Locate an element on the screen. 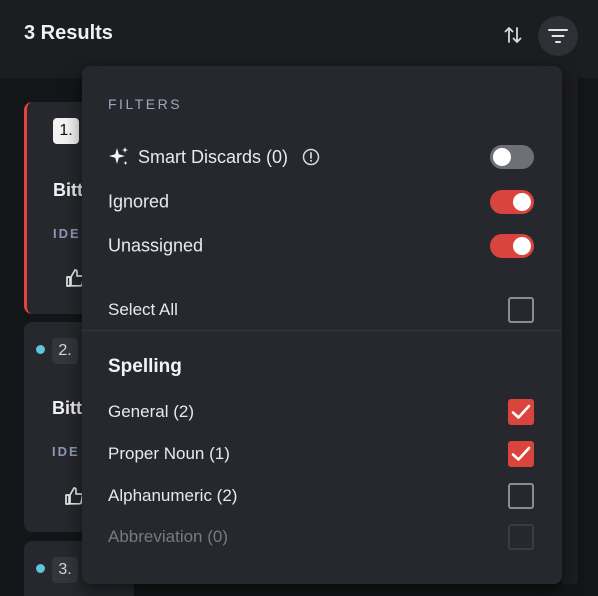  smart-discards-row: Smart Discards (0) is located at coordinates (321, 157).